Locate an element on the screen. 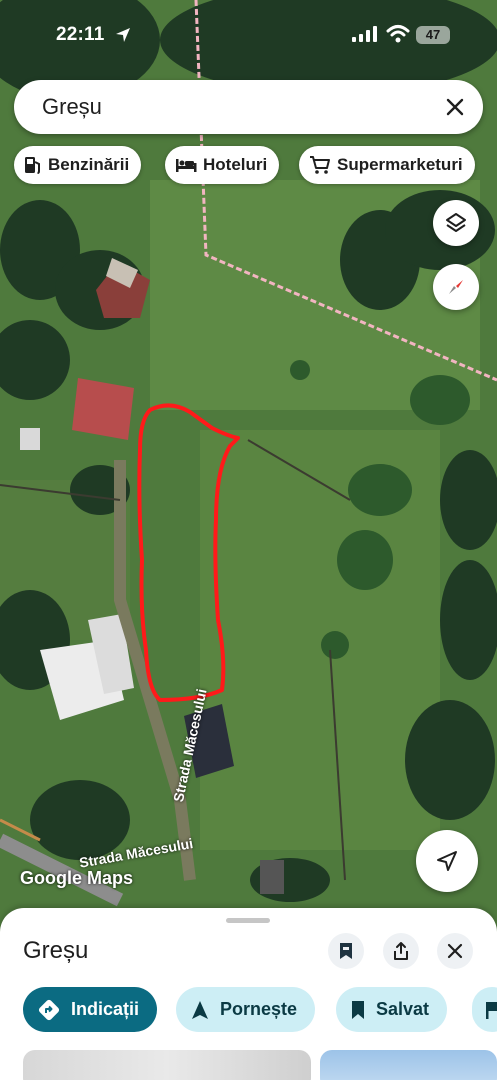  drag-handle is located at coordinates (248, 920).